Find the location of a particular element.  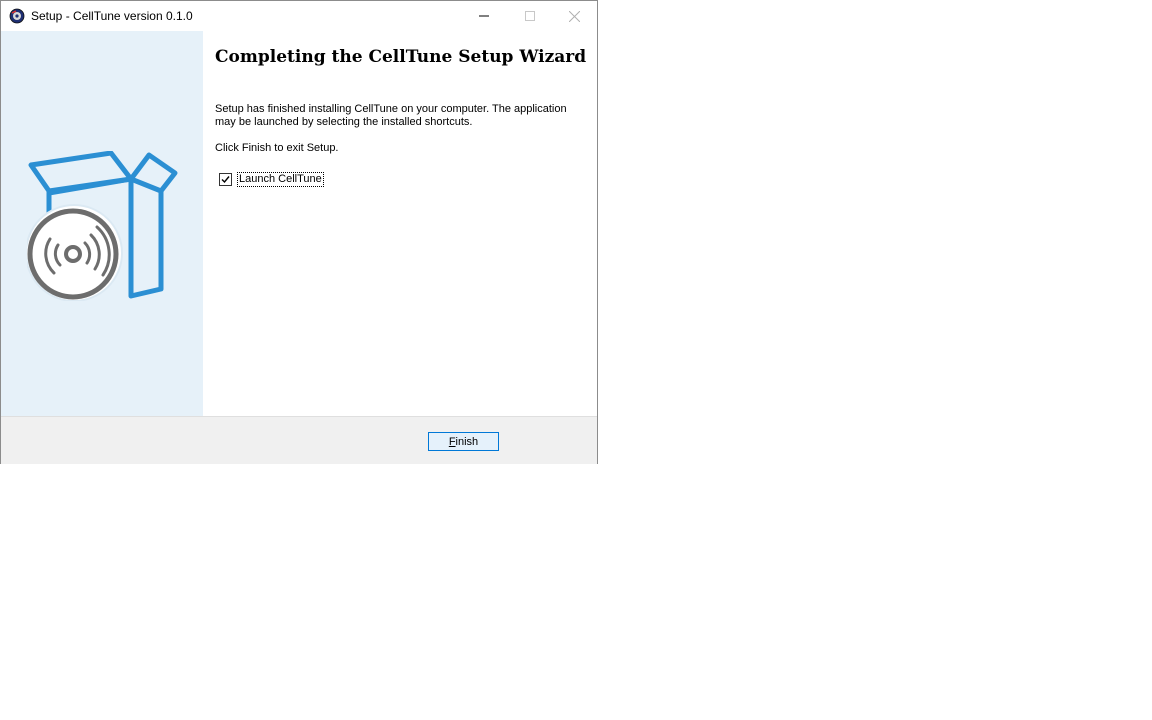

window-title: Setup - CellTune version 0.1.0 is located at coordinates (112, 16).